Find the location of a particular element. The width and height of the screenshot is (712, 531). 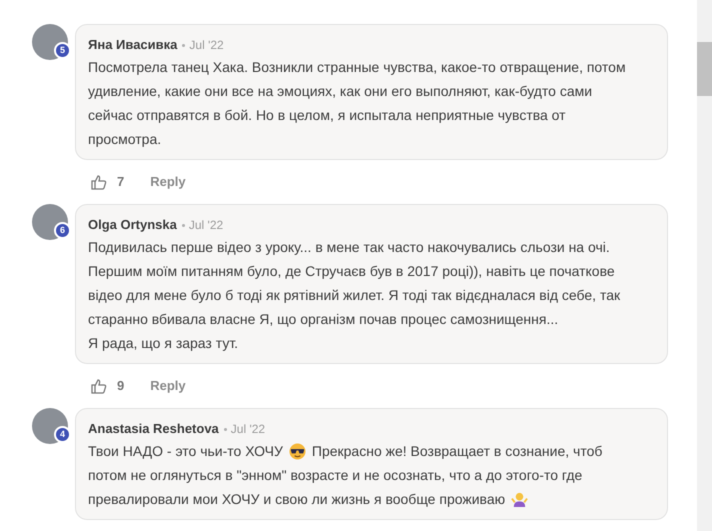

comment-text: Я рада, що я зараз тут. is located at coordinates (163, 343).